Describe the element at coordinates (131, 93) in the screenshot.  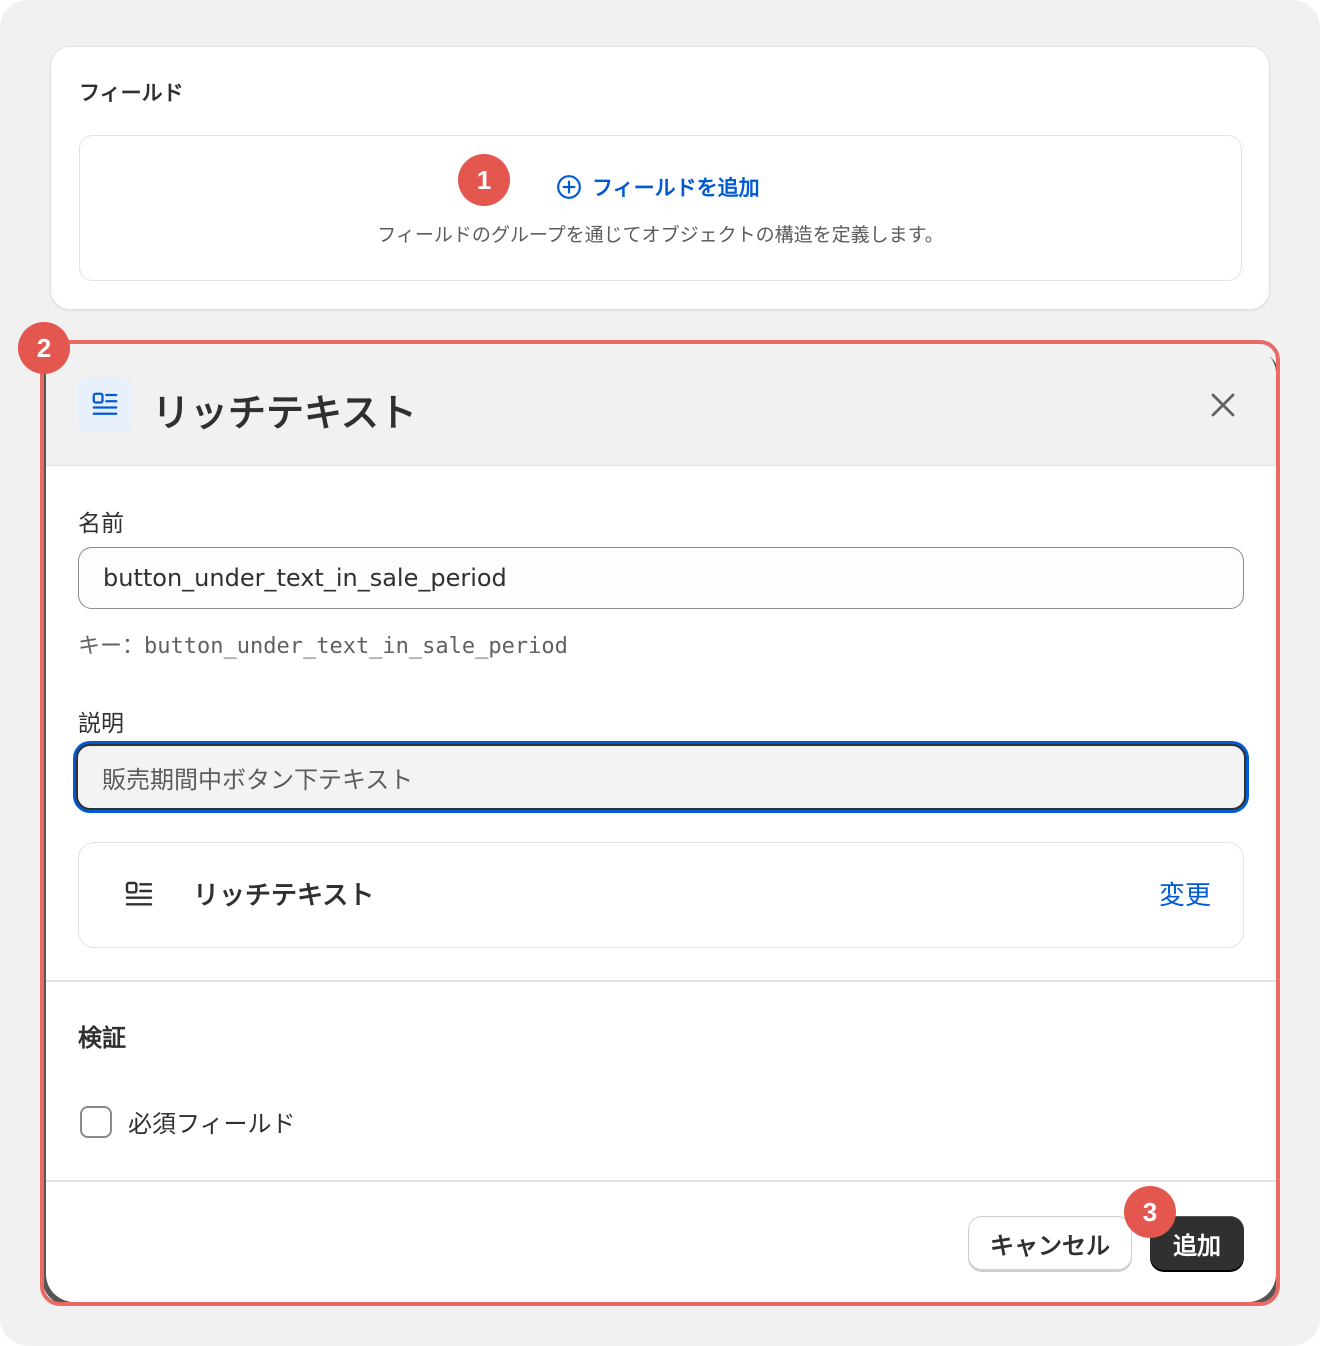
I see `fields-card-title: フィールド` at that location.